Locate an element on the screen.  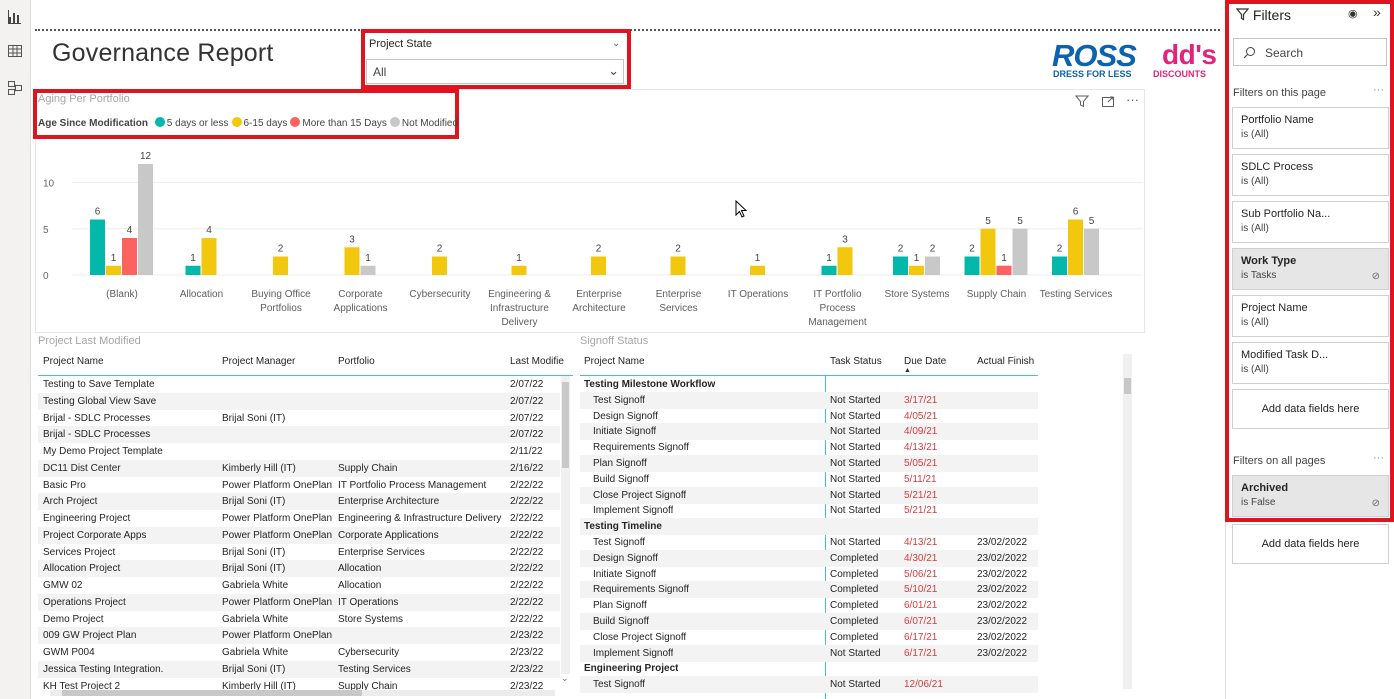
legend-item: 5 days or less is located at coordinates (191, 123).